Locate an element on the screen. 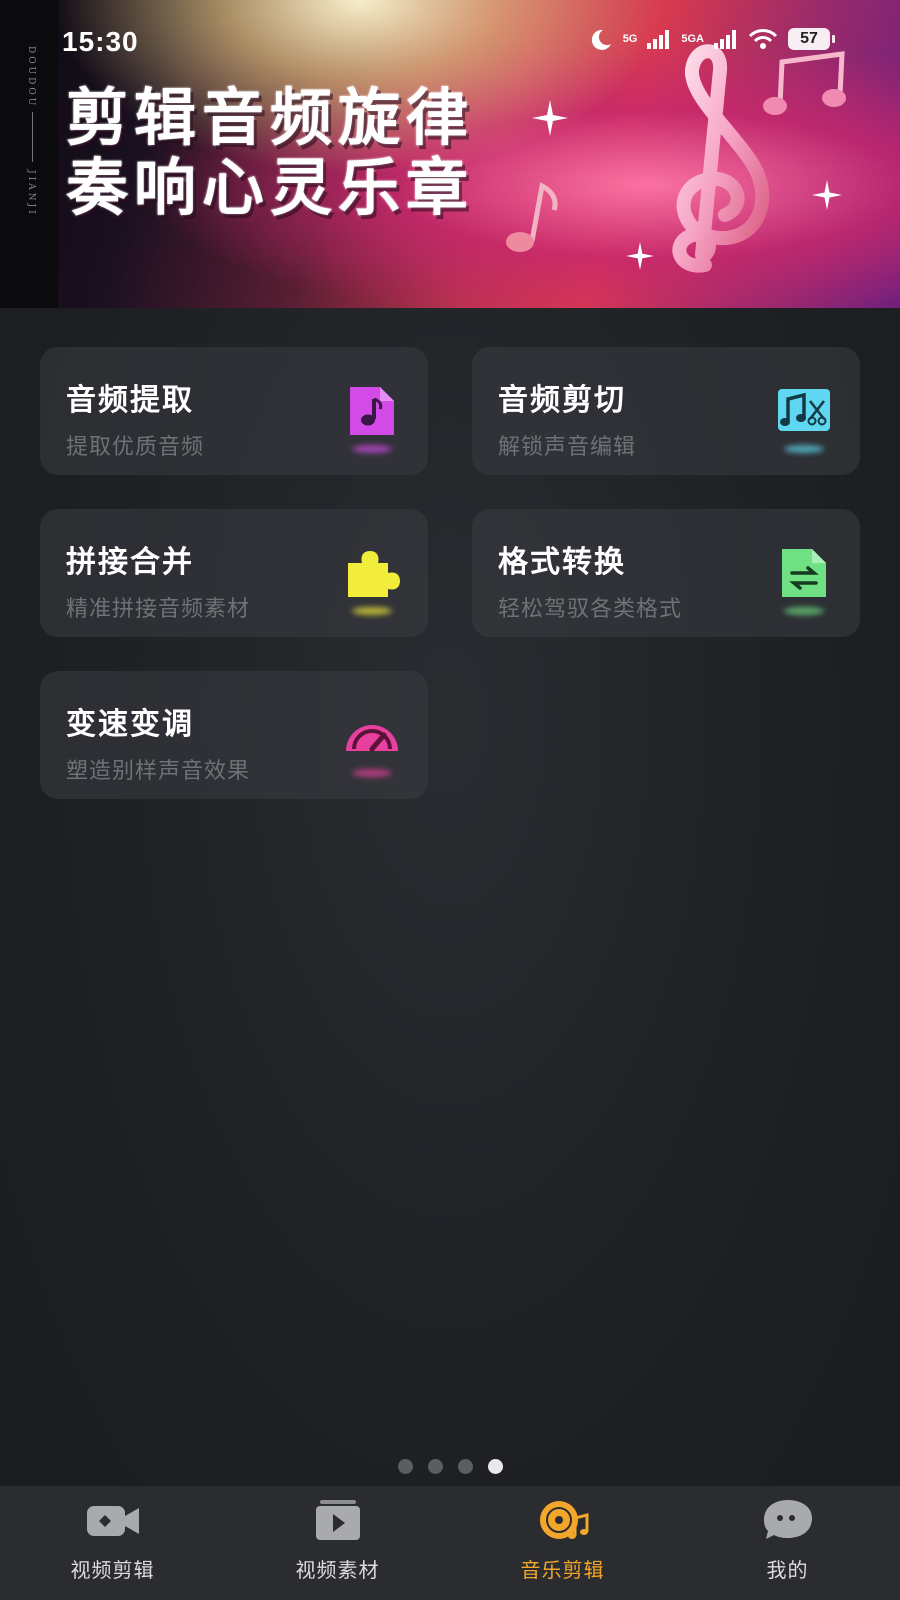  tab-label: 视频剪辑 is located at coordinates (112, 1571).